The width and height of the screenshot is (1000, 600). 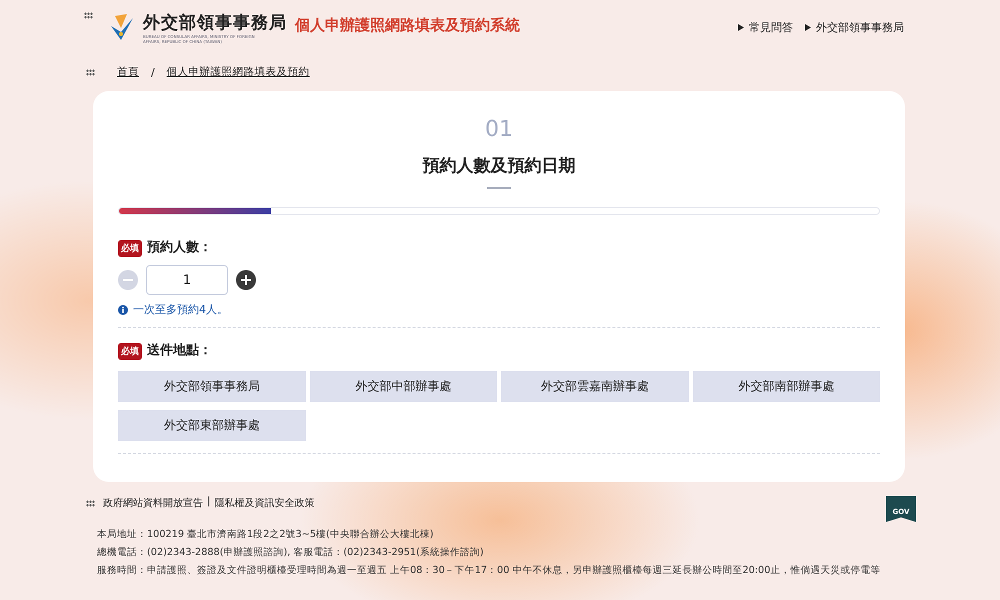 I want to click on location-option: 外交部中部辦事處, so click(x=403, y=386).